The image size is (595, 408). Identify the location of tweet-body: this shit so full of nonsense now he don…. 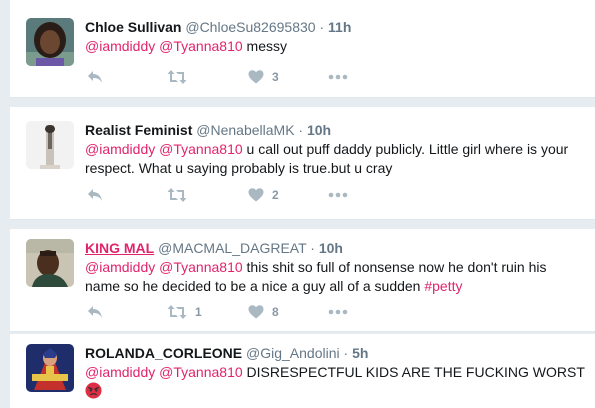
(316, 276).